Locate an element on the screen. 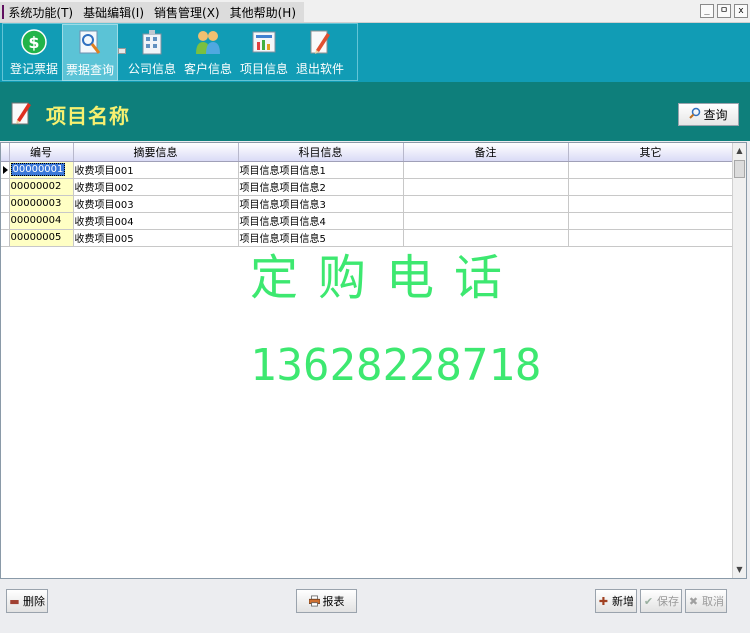  save-label: 保存 is located at coordinates (668, 601).